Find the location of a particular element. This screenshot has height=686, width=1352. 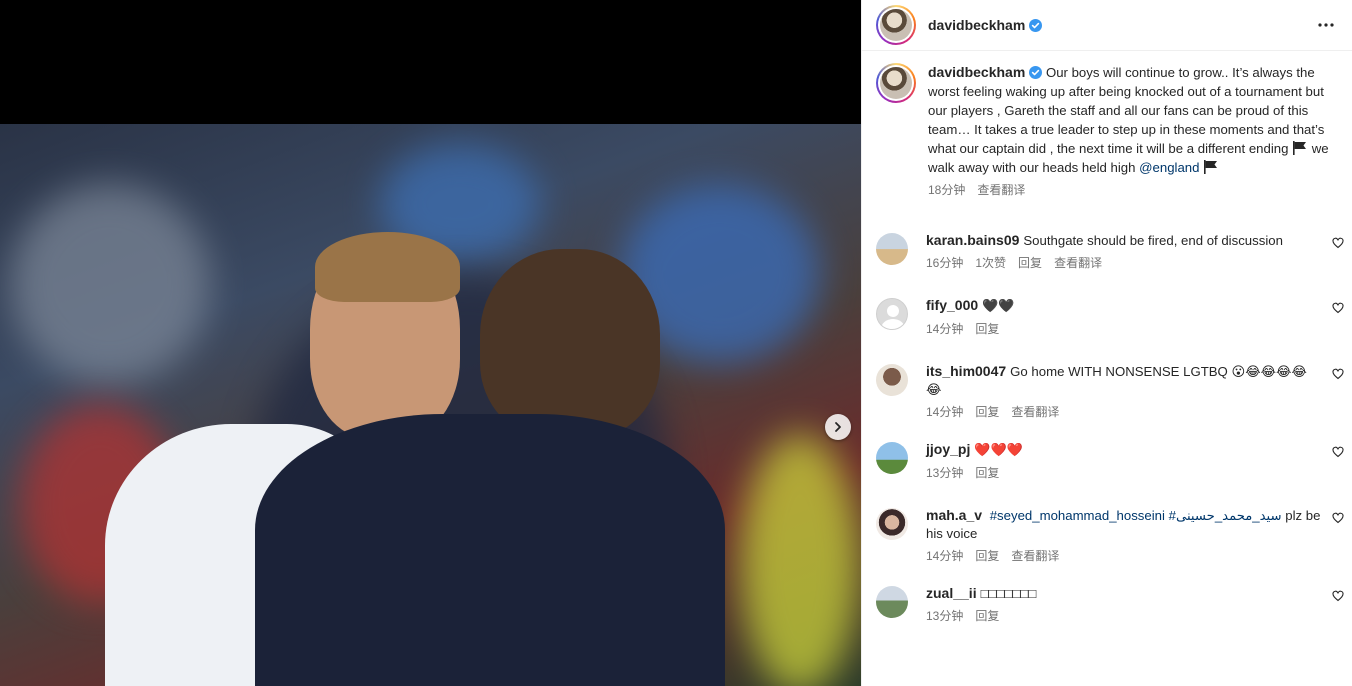

caption-time: 18分钟 is located at coordinates (947, 190).